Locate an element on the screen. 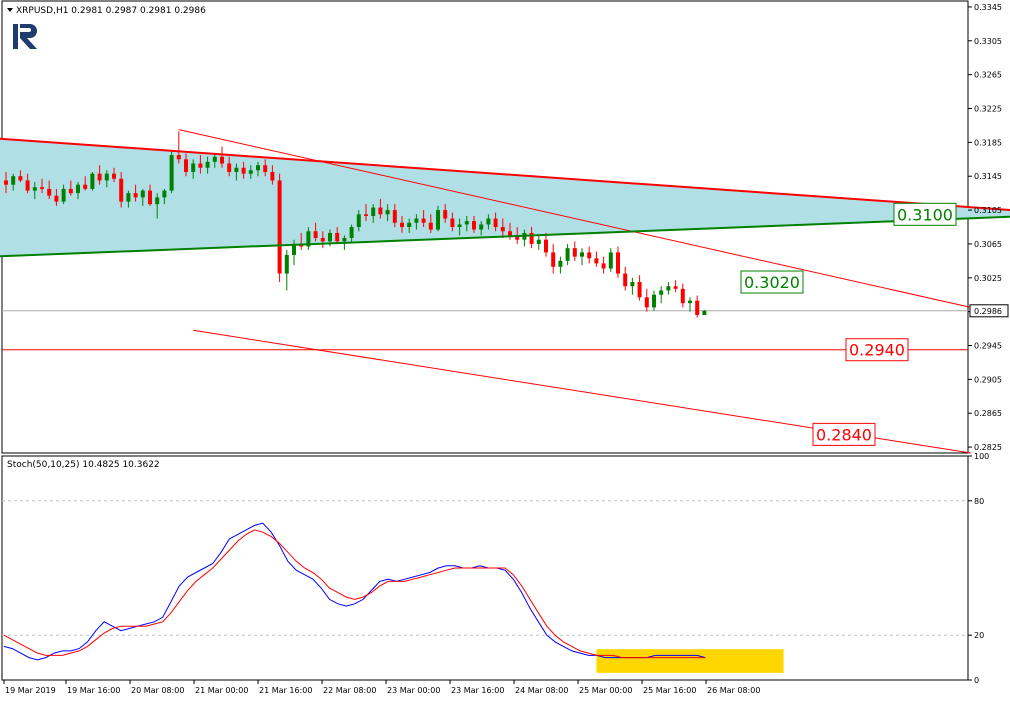 The height and width of the screenshot is (701, 1010). price-tick-label: 0.3145 is located at coordinates (988, 176).